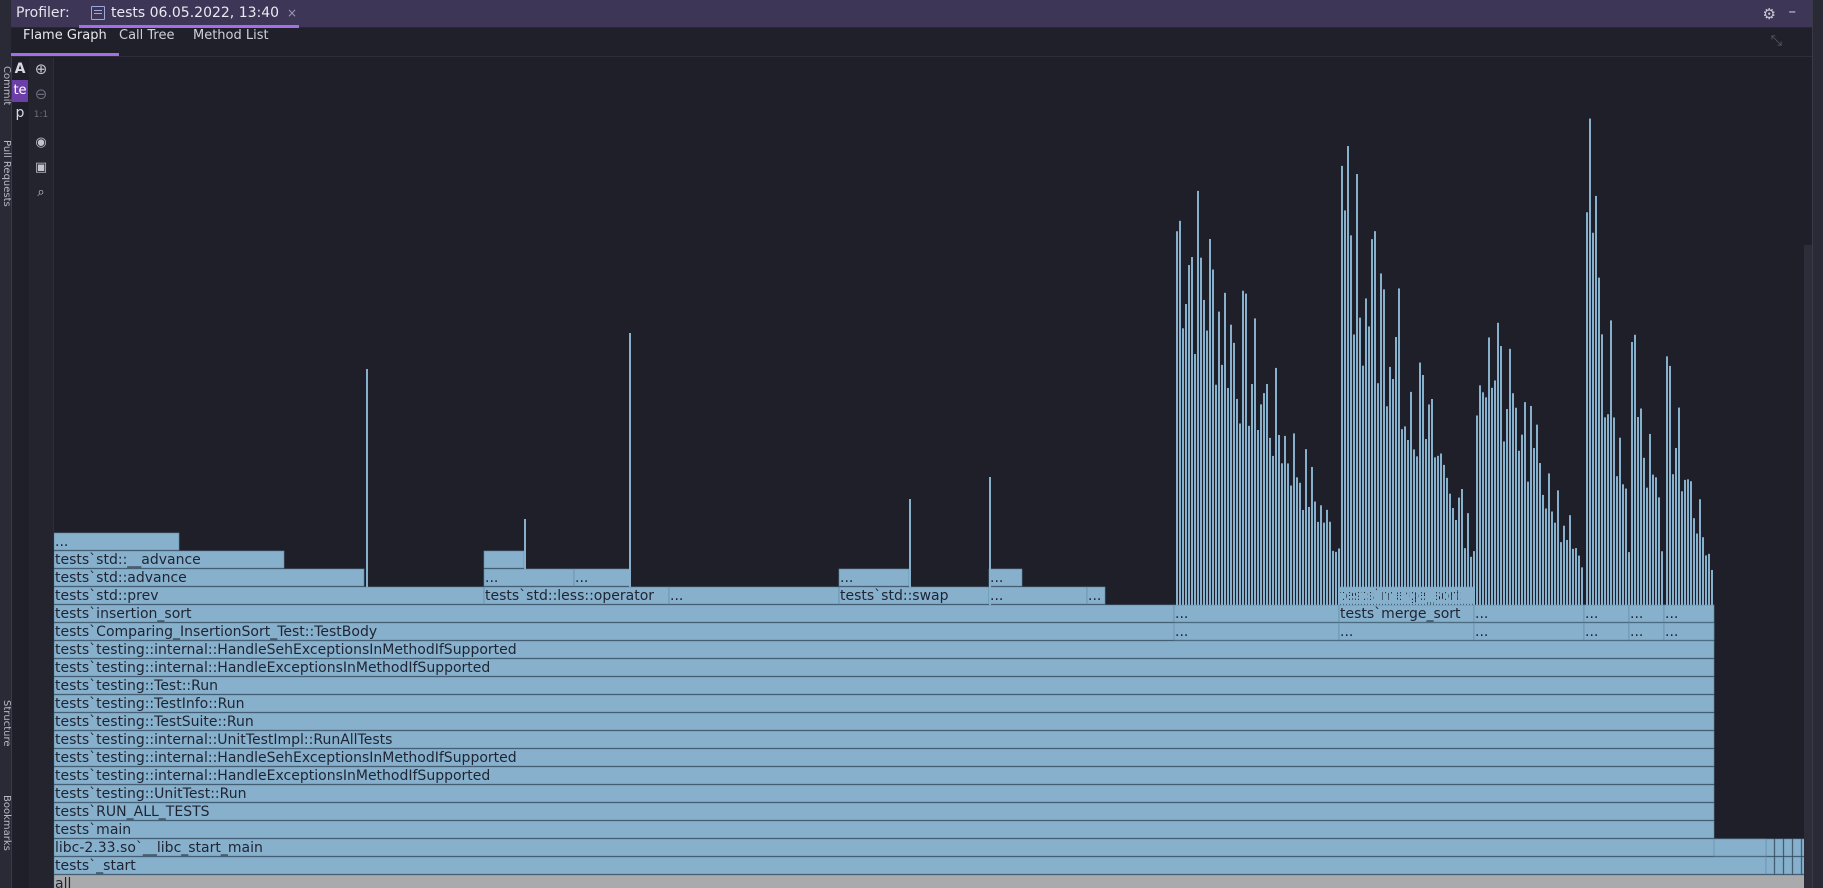 The width and height of the screenshot is (1823, 888). What do you see at coordinates (884, 721) in the screenshot?
I see `frame-stack-9: tests`testing::TestSuite::Run` at bounding box center [884, 721].